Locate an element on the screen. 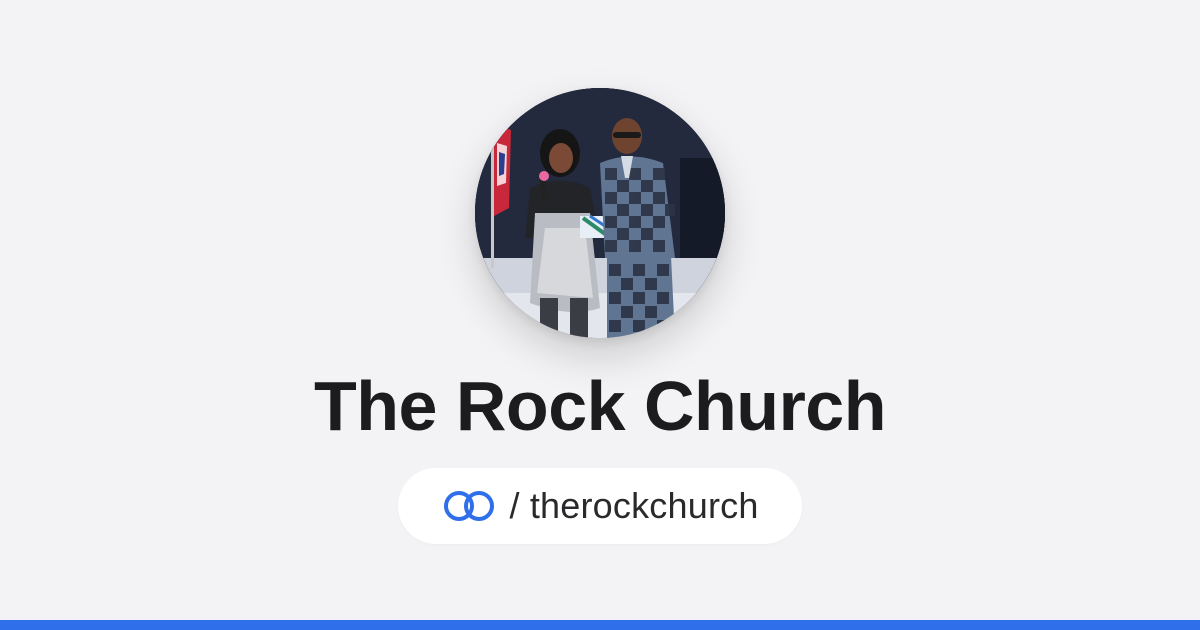  profile-handle: / therockchurch is located at coordinates (634, 505).